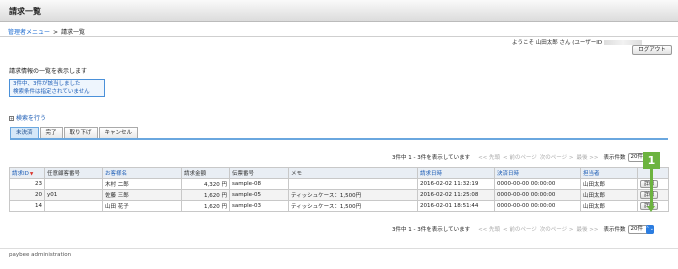  What do you see at coordinates (651, 209) in the screenshot?
I see `callout-arrow-icon` at bounding box center [651, 209].